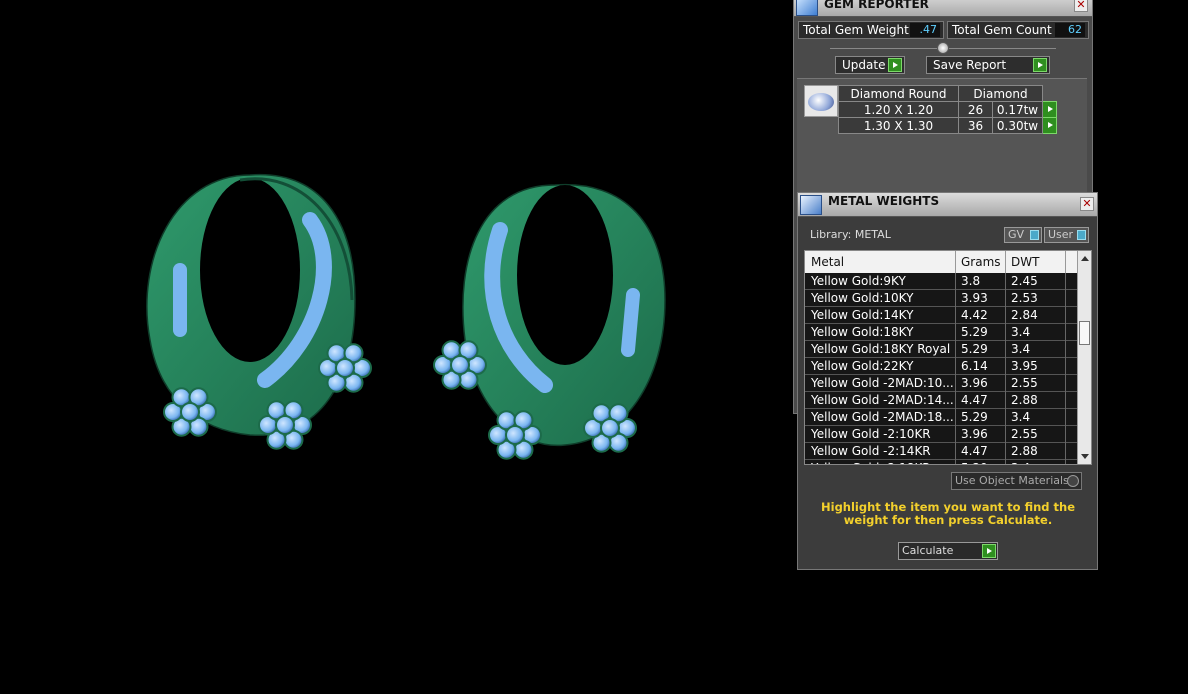 This screenshot has height=694, width=1188. I want to click on gem-reporter-icon, so click(807, 8).